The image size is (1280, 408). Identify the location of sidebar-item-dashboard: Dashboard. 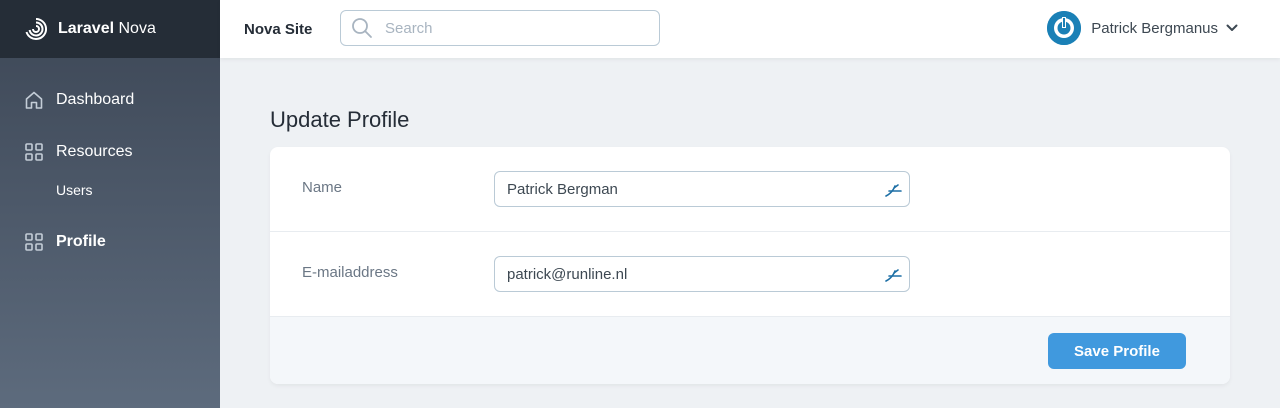
(110, 100).